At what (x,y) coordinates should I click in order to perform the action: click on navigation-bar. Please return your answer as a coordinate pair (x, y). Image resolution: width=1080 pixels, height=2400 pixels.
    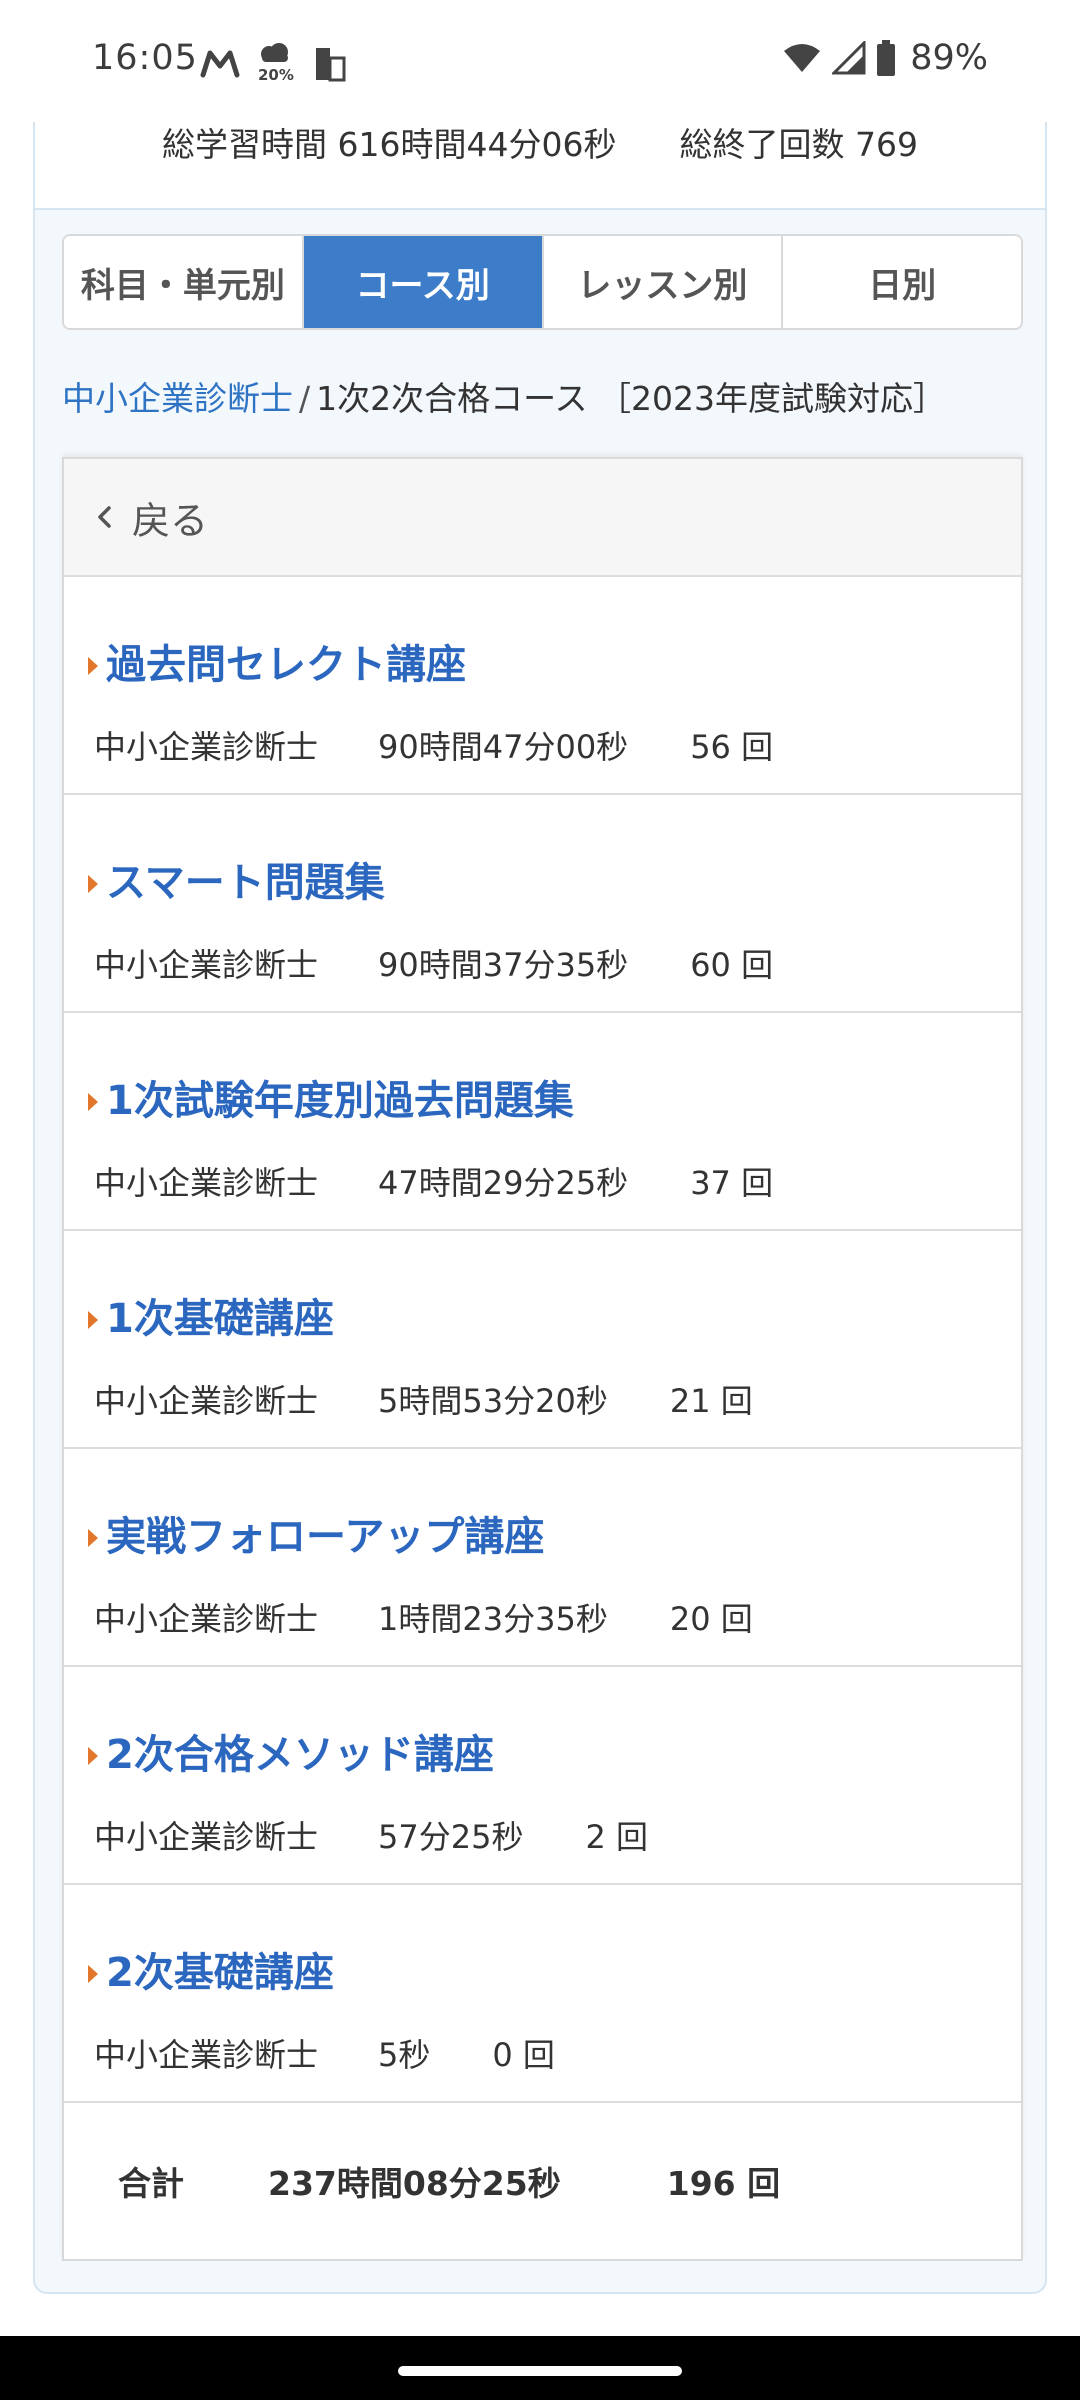
    Looking at the image, I should click on (540, 2368).